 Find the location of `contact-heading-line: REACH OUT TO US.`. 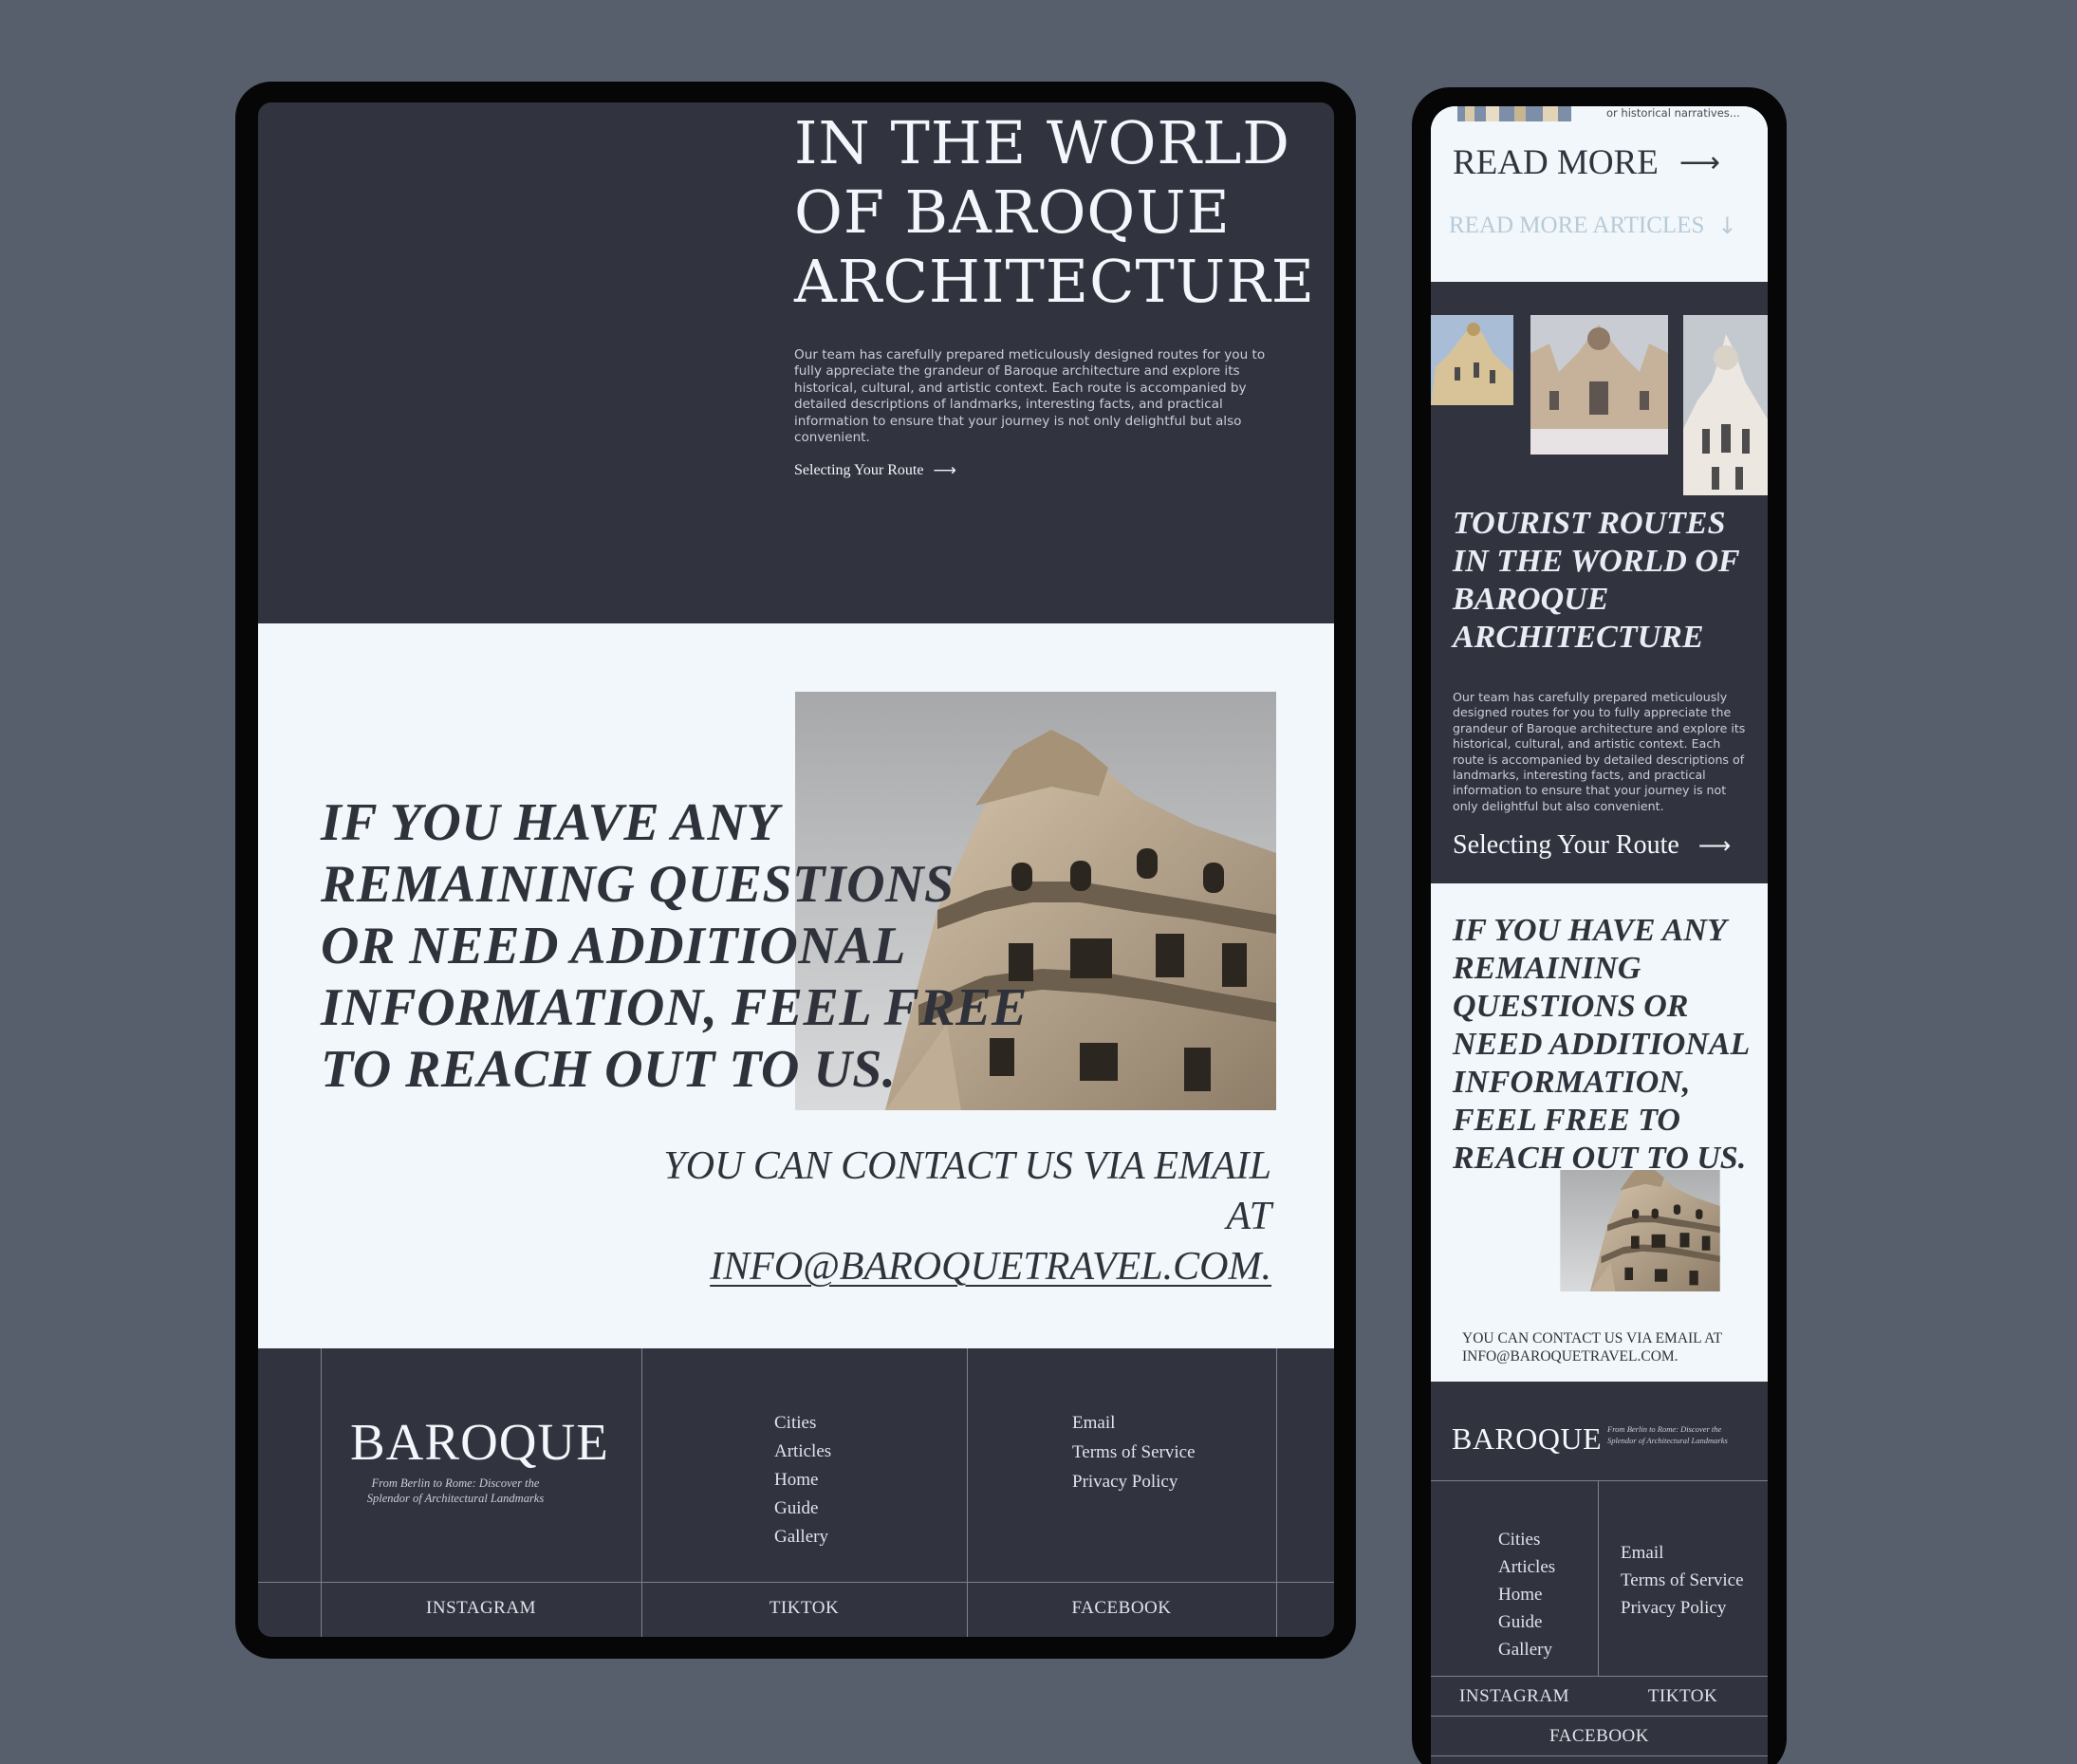

contact-heading-line: REACH OUT TO US. is located at coordinates (1600, 1158).